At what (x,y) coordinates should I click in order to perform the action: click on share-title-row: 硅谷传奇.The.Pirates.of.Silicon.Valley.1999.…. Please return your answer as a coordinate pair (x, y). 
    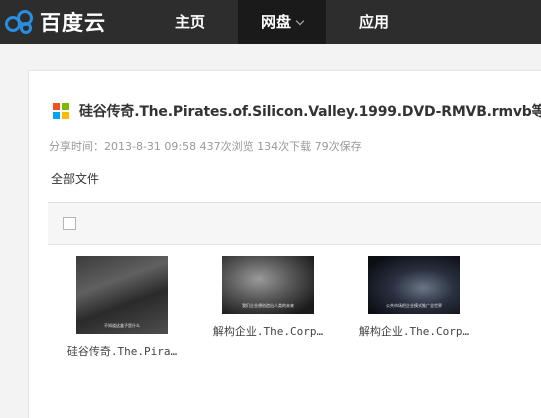
    Looking at the image, I should click on (297, 111).